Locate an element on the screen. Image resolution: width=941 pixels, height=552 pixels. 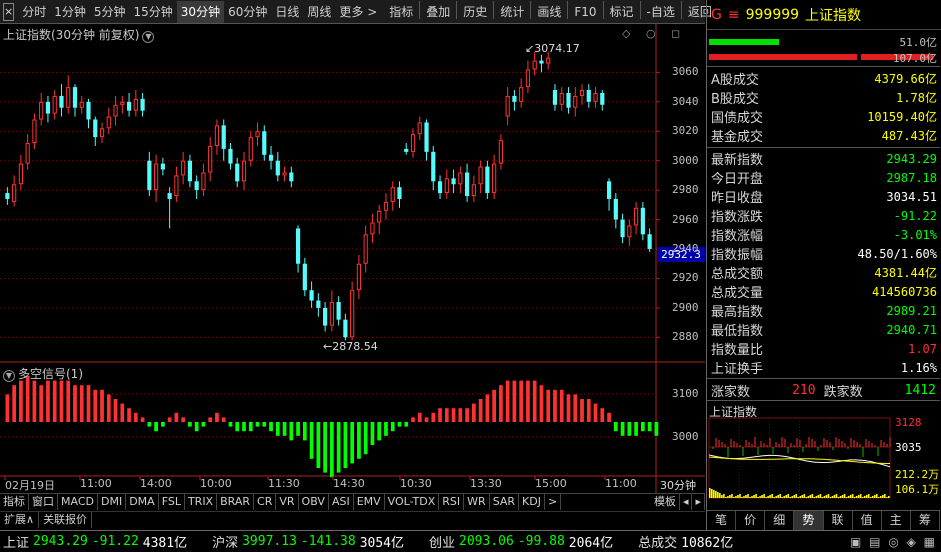
indicator-tab: TRIX is located at coordinates (201, 502).